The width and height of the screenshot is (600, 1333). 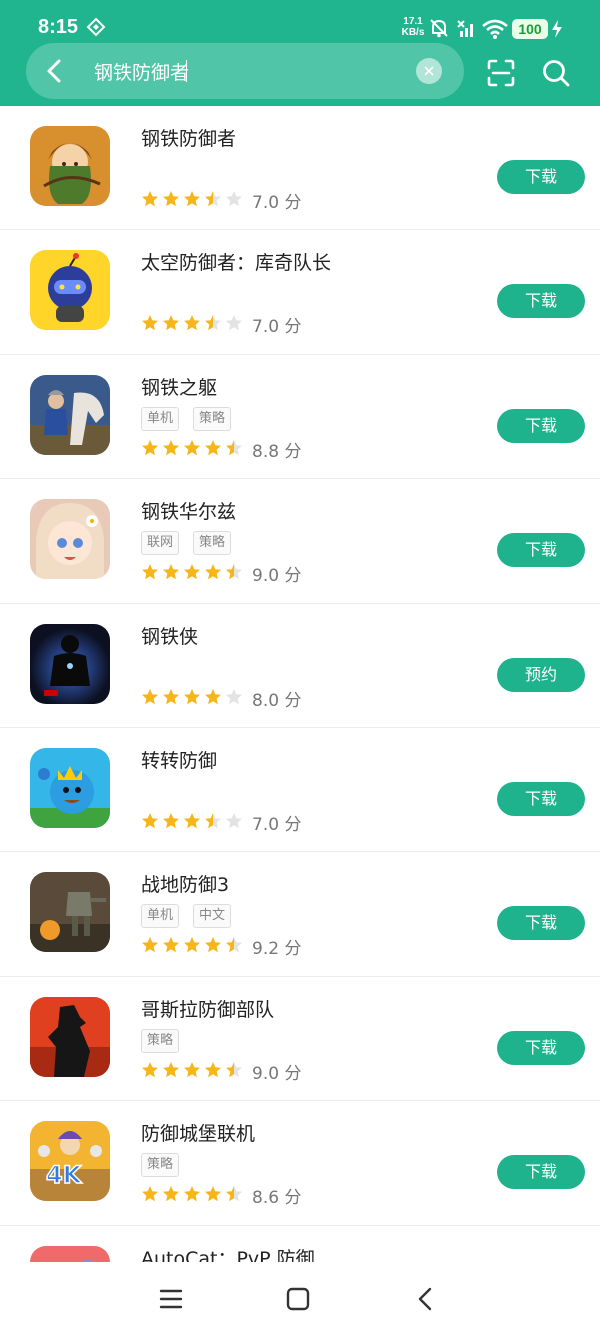 What do you see at coordinates (429, 71) in the screenshot?
I see `clear-search-button` at bounding box center [429, 71].